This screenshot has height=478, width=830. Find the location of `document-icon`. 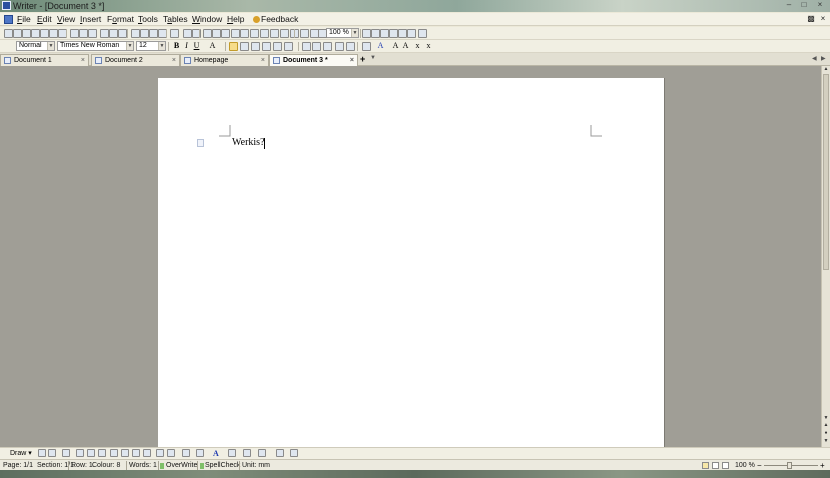

document-icon is located at coordinates (8, 19).